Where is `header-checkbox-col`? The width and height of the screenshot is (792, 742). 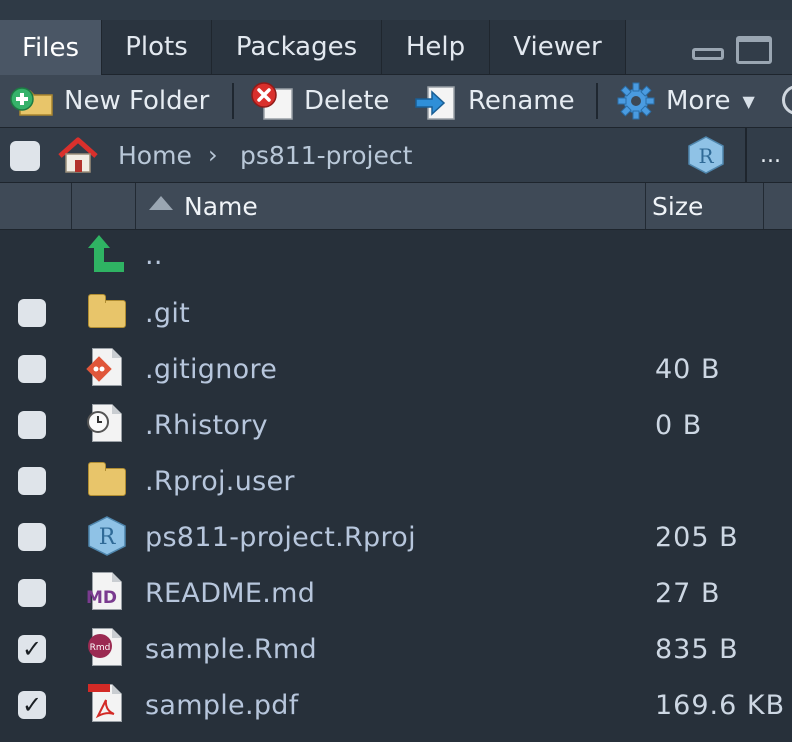
header-checkbox-col is located at coordinates (36, 206).